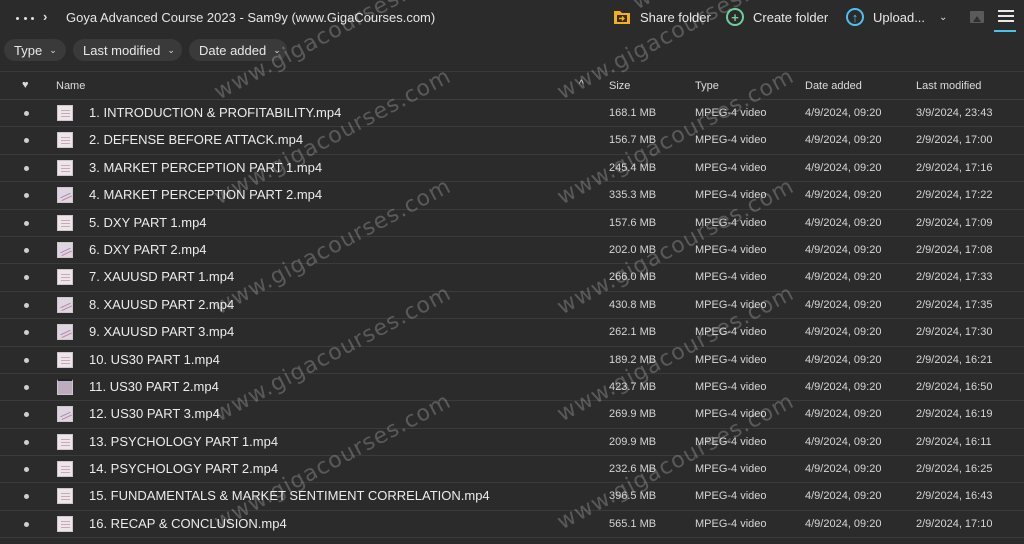  Describe the element at coordinates (791, 17) in the screenshot. I see `create-folder-label: Create folder` at that location.